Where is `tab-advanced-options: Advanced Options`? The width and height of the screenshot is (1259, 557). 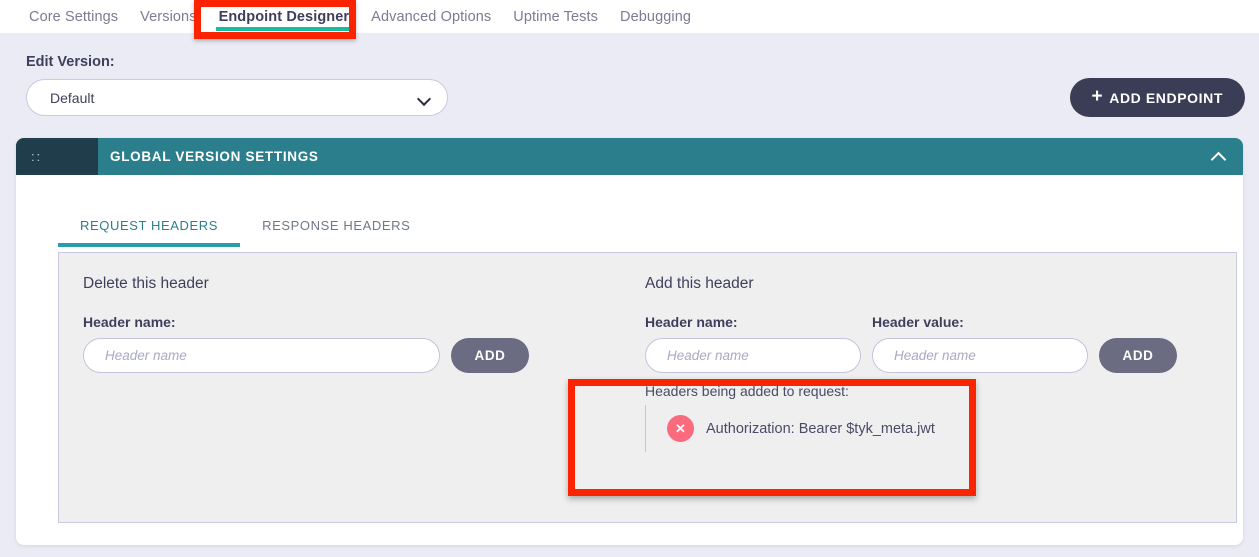
tab-advanced-options: Advanced Options is located at coordinates (431, 21).